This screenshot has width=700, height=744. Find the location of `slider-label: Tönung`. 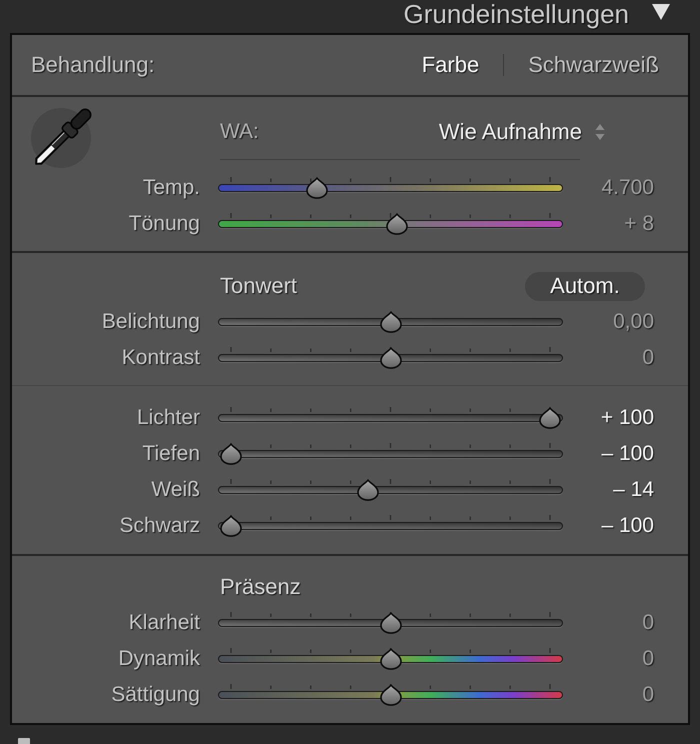

slider-label: Tönung is located at coordinates (164, 224).